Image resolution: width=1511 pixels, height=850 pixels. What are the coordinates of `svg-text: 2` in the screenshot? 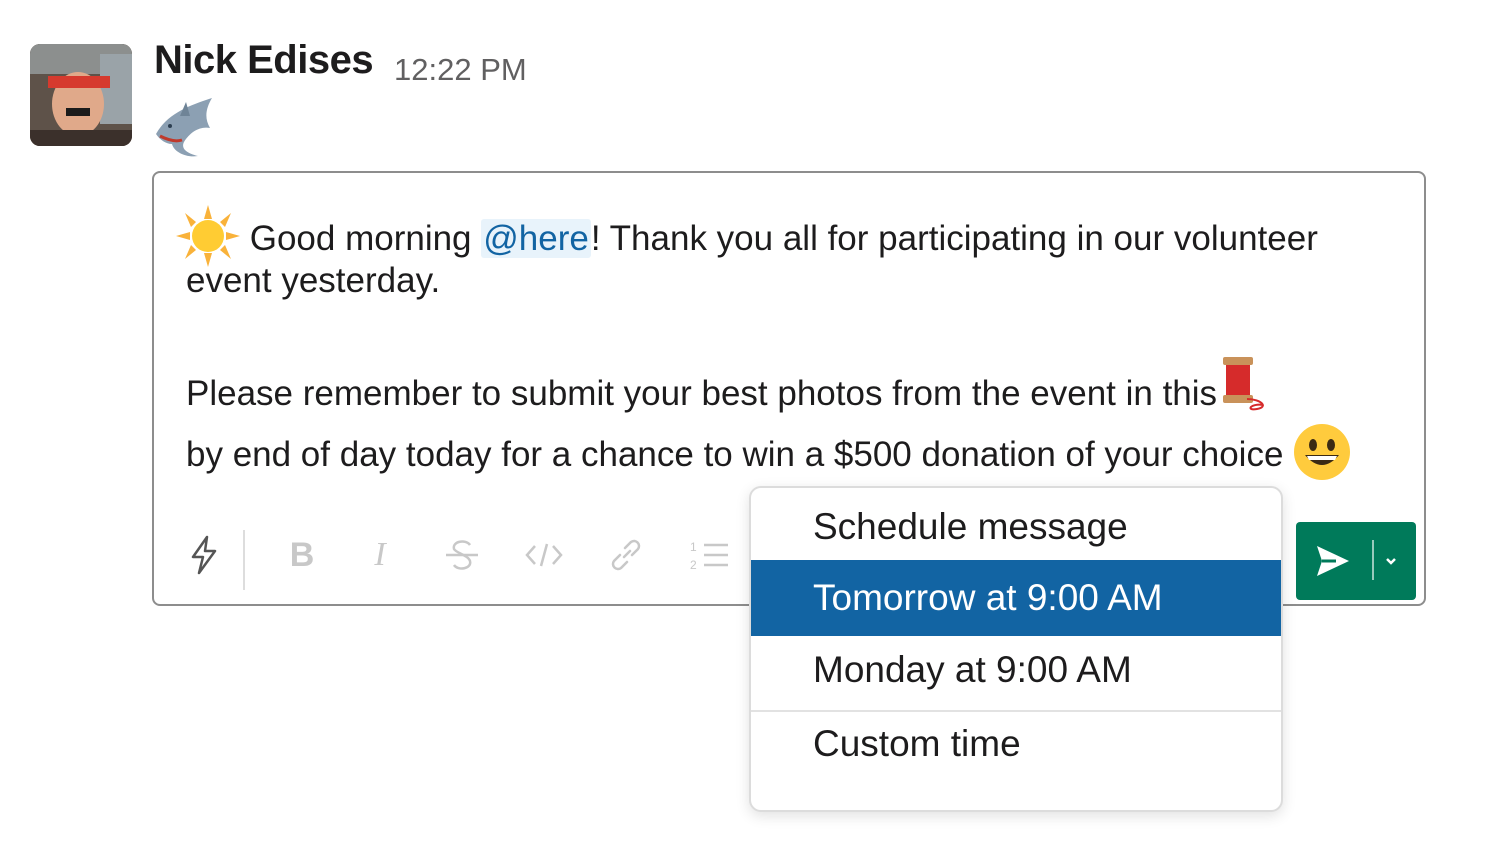 It's located at (693, 565).